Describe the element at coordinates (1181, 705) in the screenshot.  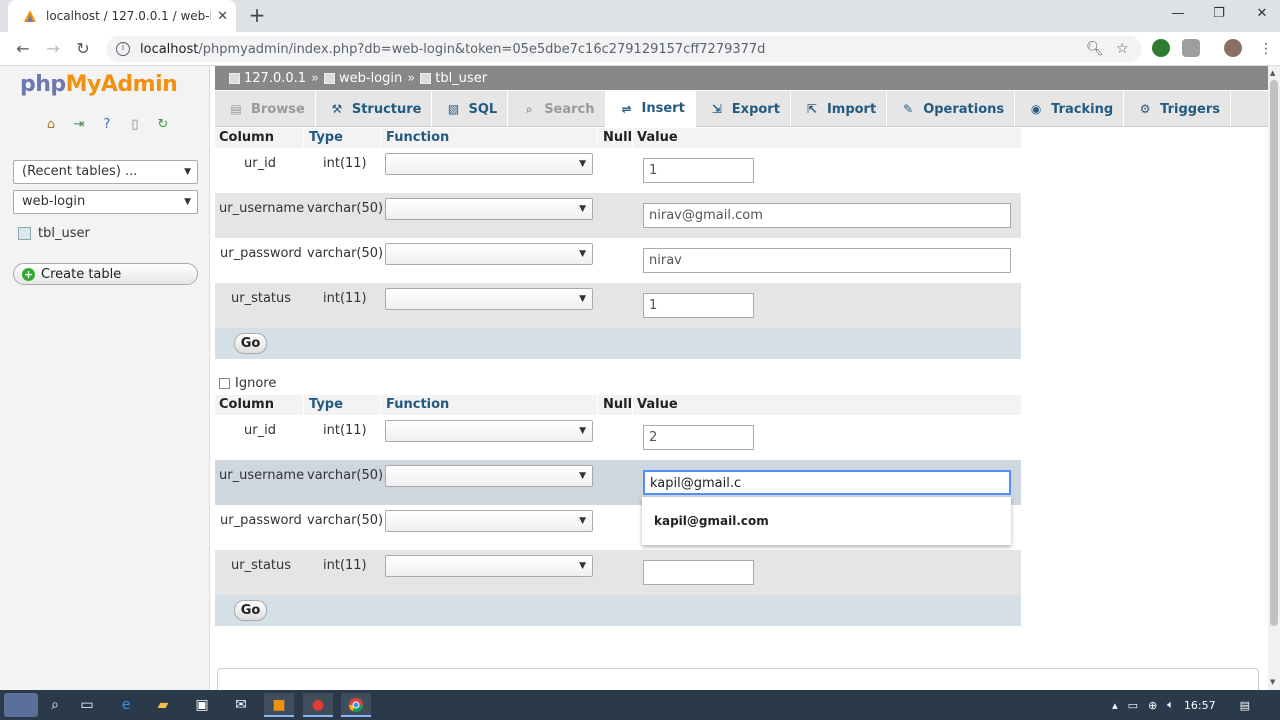
I see `system-tray: ▴ ▭ ⊕ 🔈︎ 16:57 ▤` at that location.